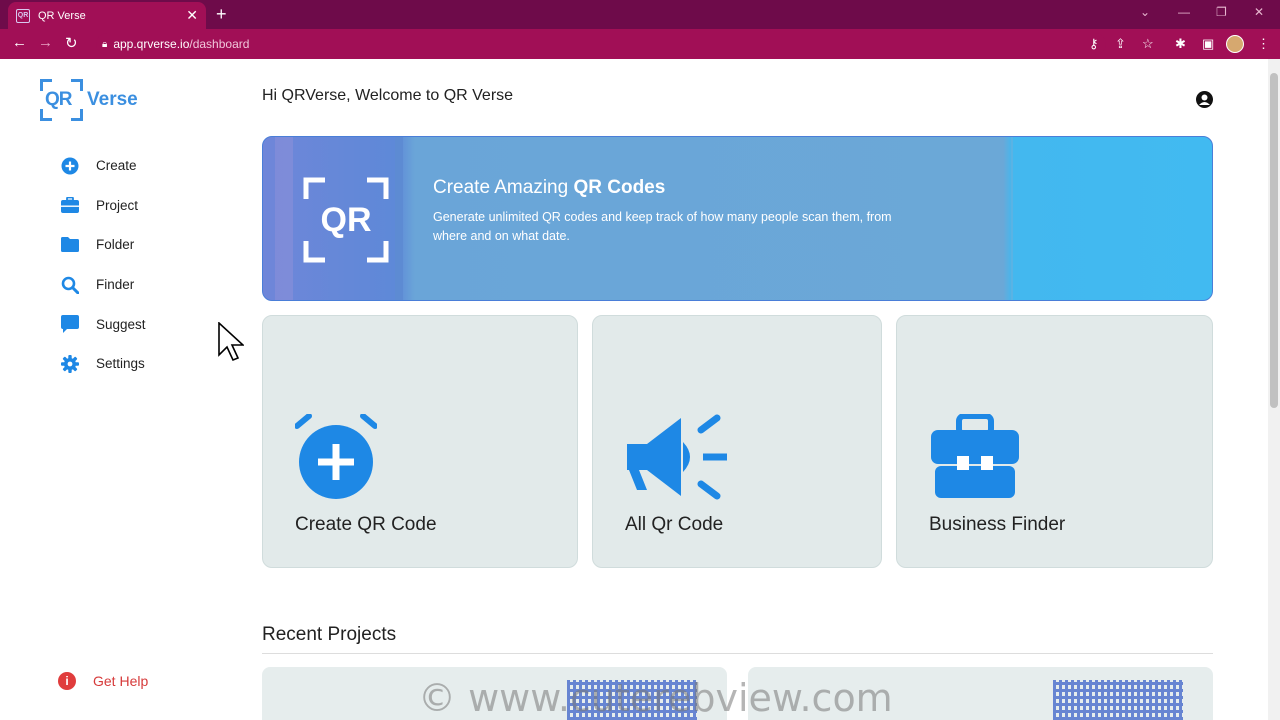 The height and width of the screenshot is (720, 1280). I want to click on info-icon: i, so click(67, 681).